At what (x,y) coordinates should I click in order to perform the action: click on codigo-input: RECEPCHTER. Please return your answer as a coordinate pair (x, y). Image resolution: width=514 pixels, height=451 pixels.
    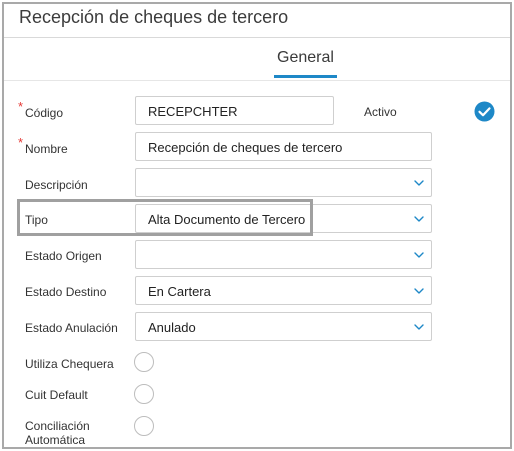
    Looking at the image, I should click on (234, 110).